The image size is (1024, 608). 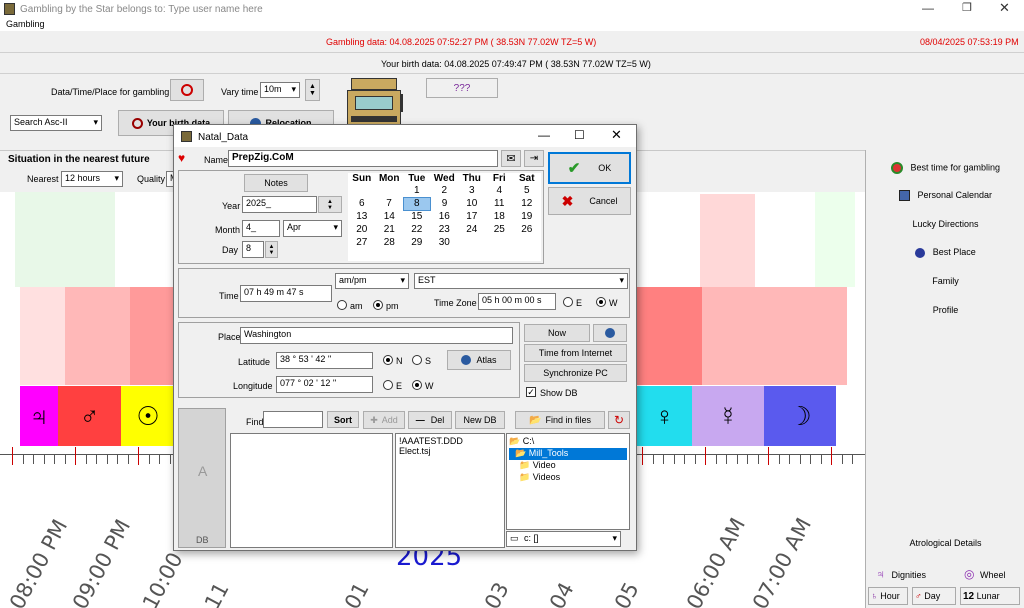 What do you see at coordinates (378, 305) in the screenshot?
I see `pm-radio` at bounding box center [378, 305].